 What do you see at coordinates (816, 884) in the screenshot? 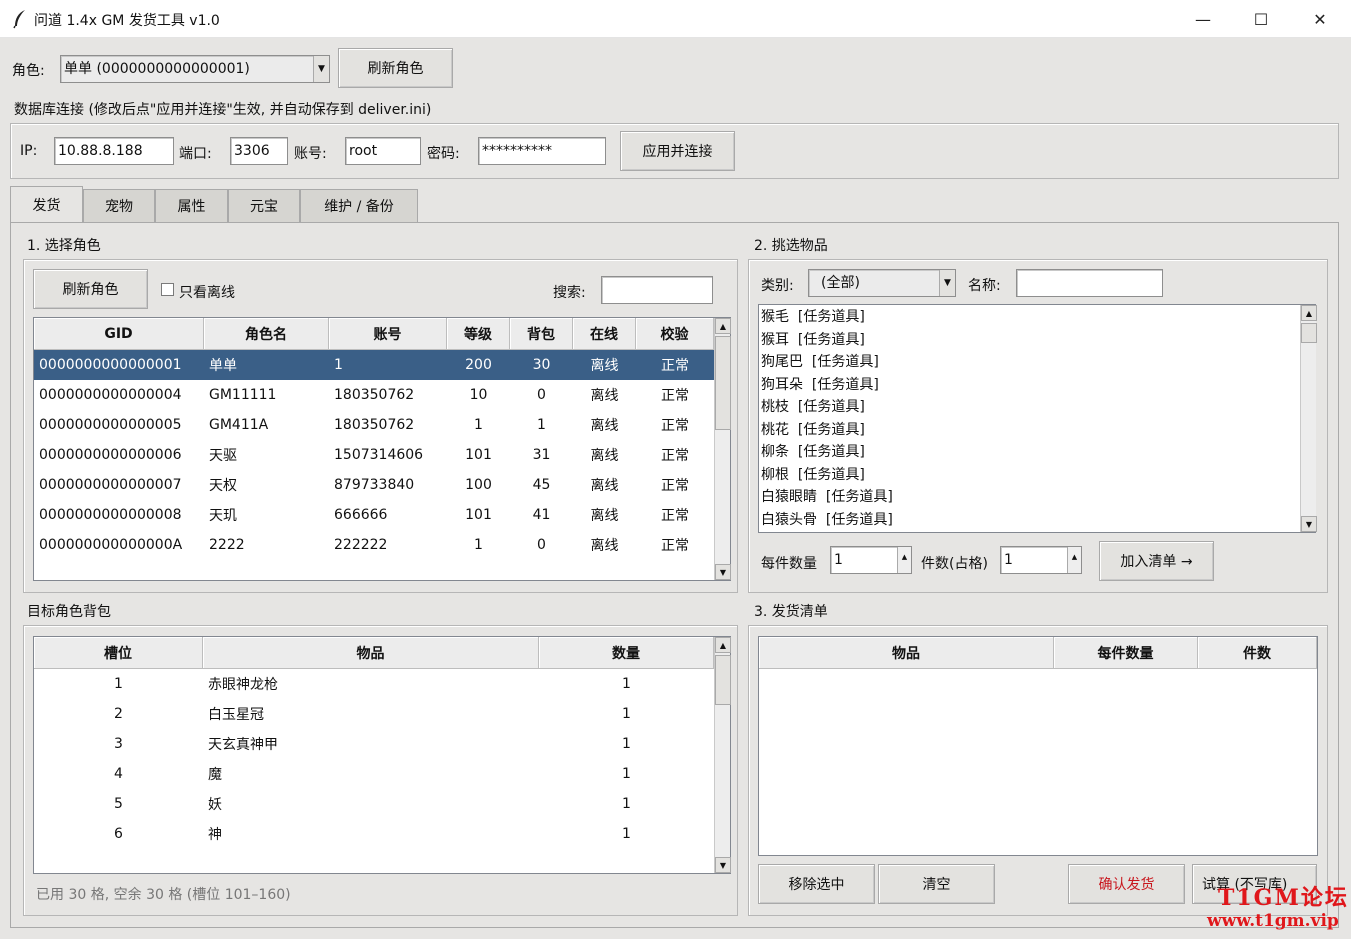
I see `remove-selected-button: 移除选中` at bounding box center [816, 884].